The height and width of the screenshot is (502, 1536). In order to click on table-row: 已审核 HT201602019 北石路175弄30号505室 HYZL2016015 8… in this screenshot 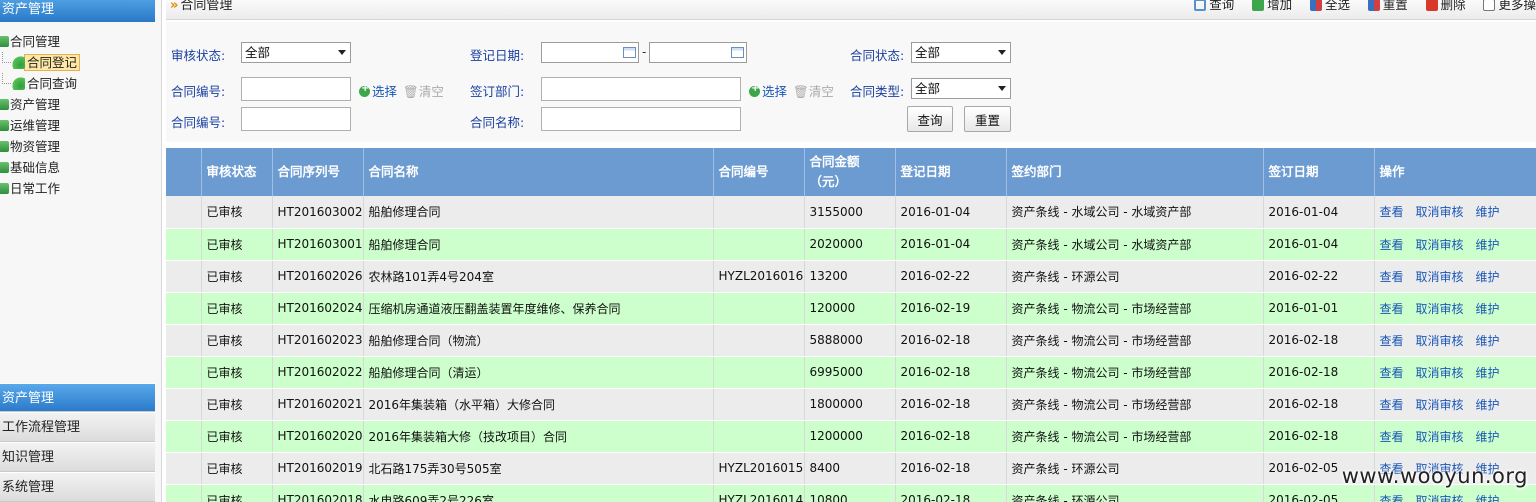, I will do `click(851, 468)`.